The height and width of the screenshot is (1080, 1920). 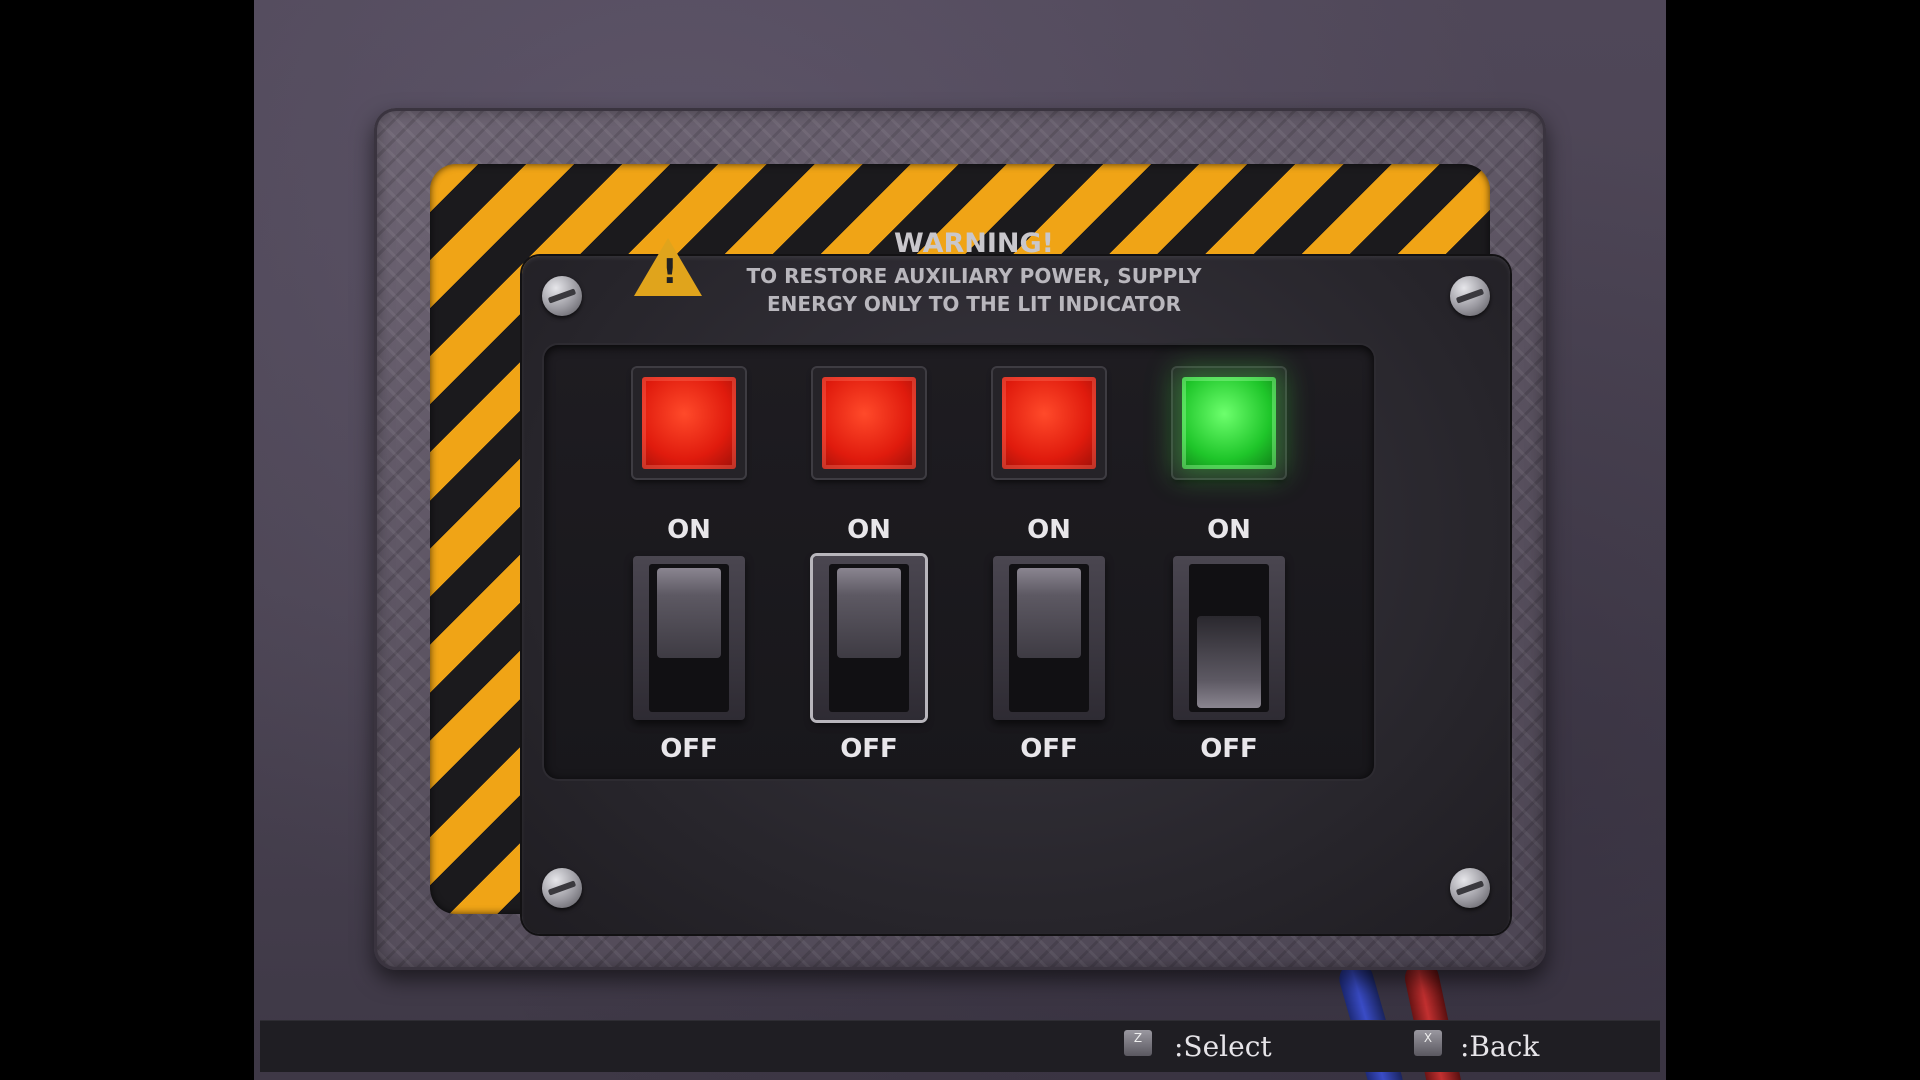 What do you see at coordinates (1428, 1043) in the screenshot?
I see `x-key-icon: X` at bounding box center [1428, 1043].